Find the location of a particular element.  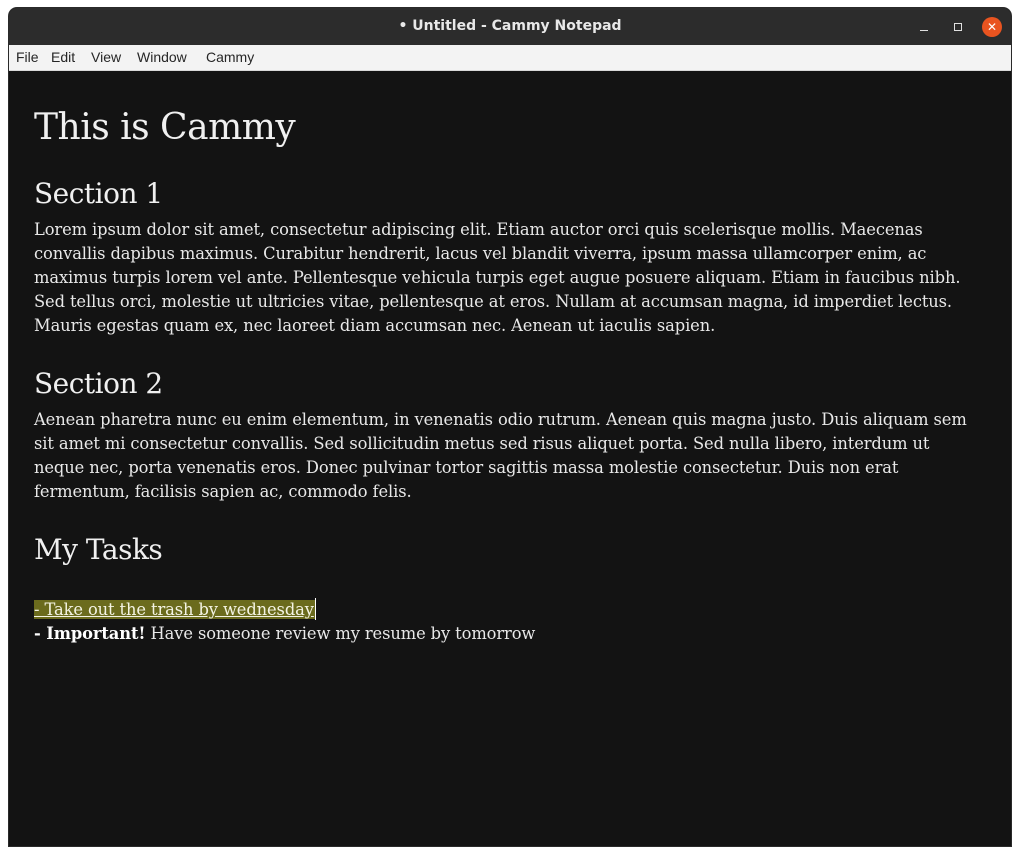

window-title: • Untitled - Cammy Notepad is located at coordinates (510, 26).